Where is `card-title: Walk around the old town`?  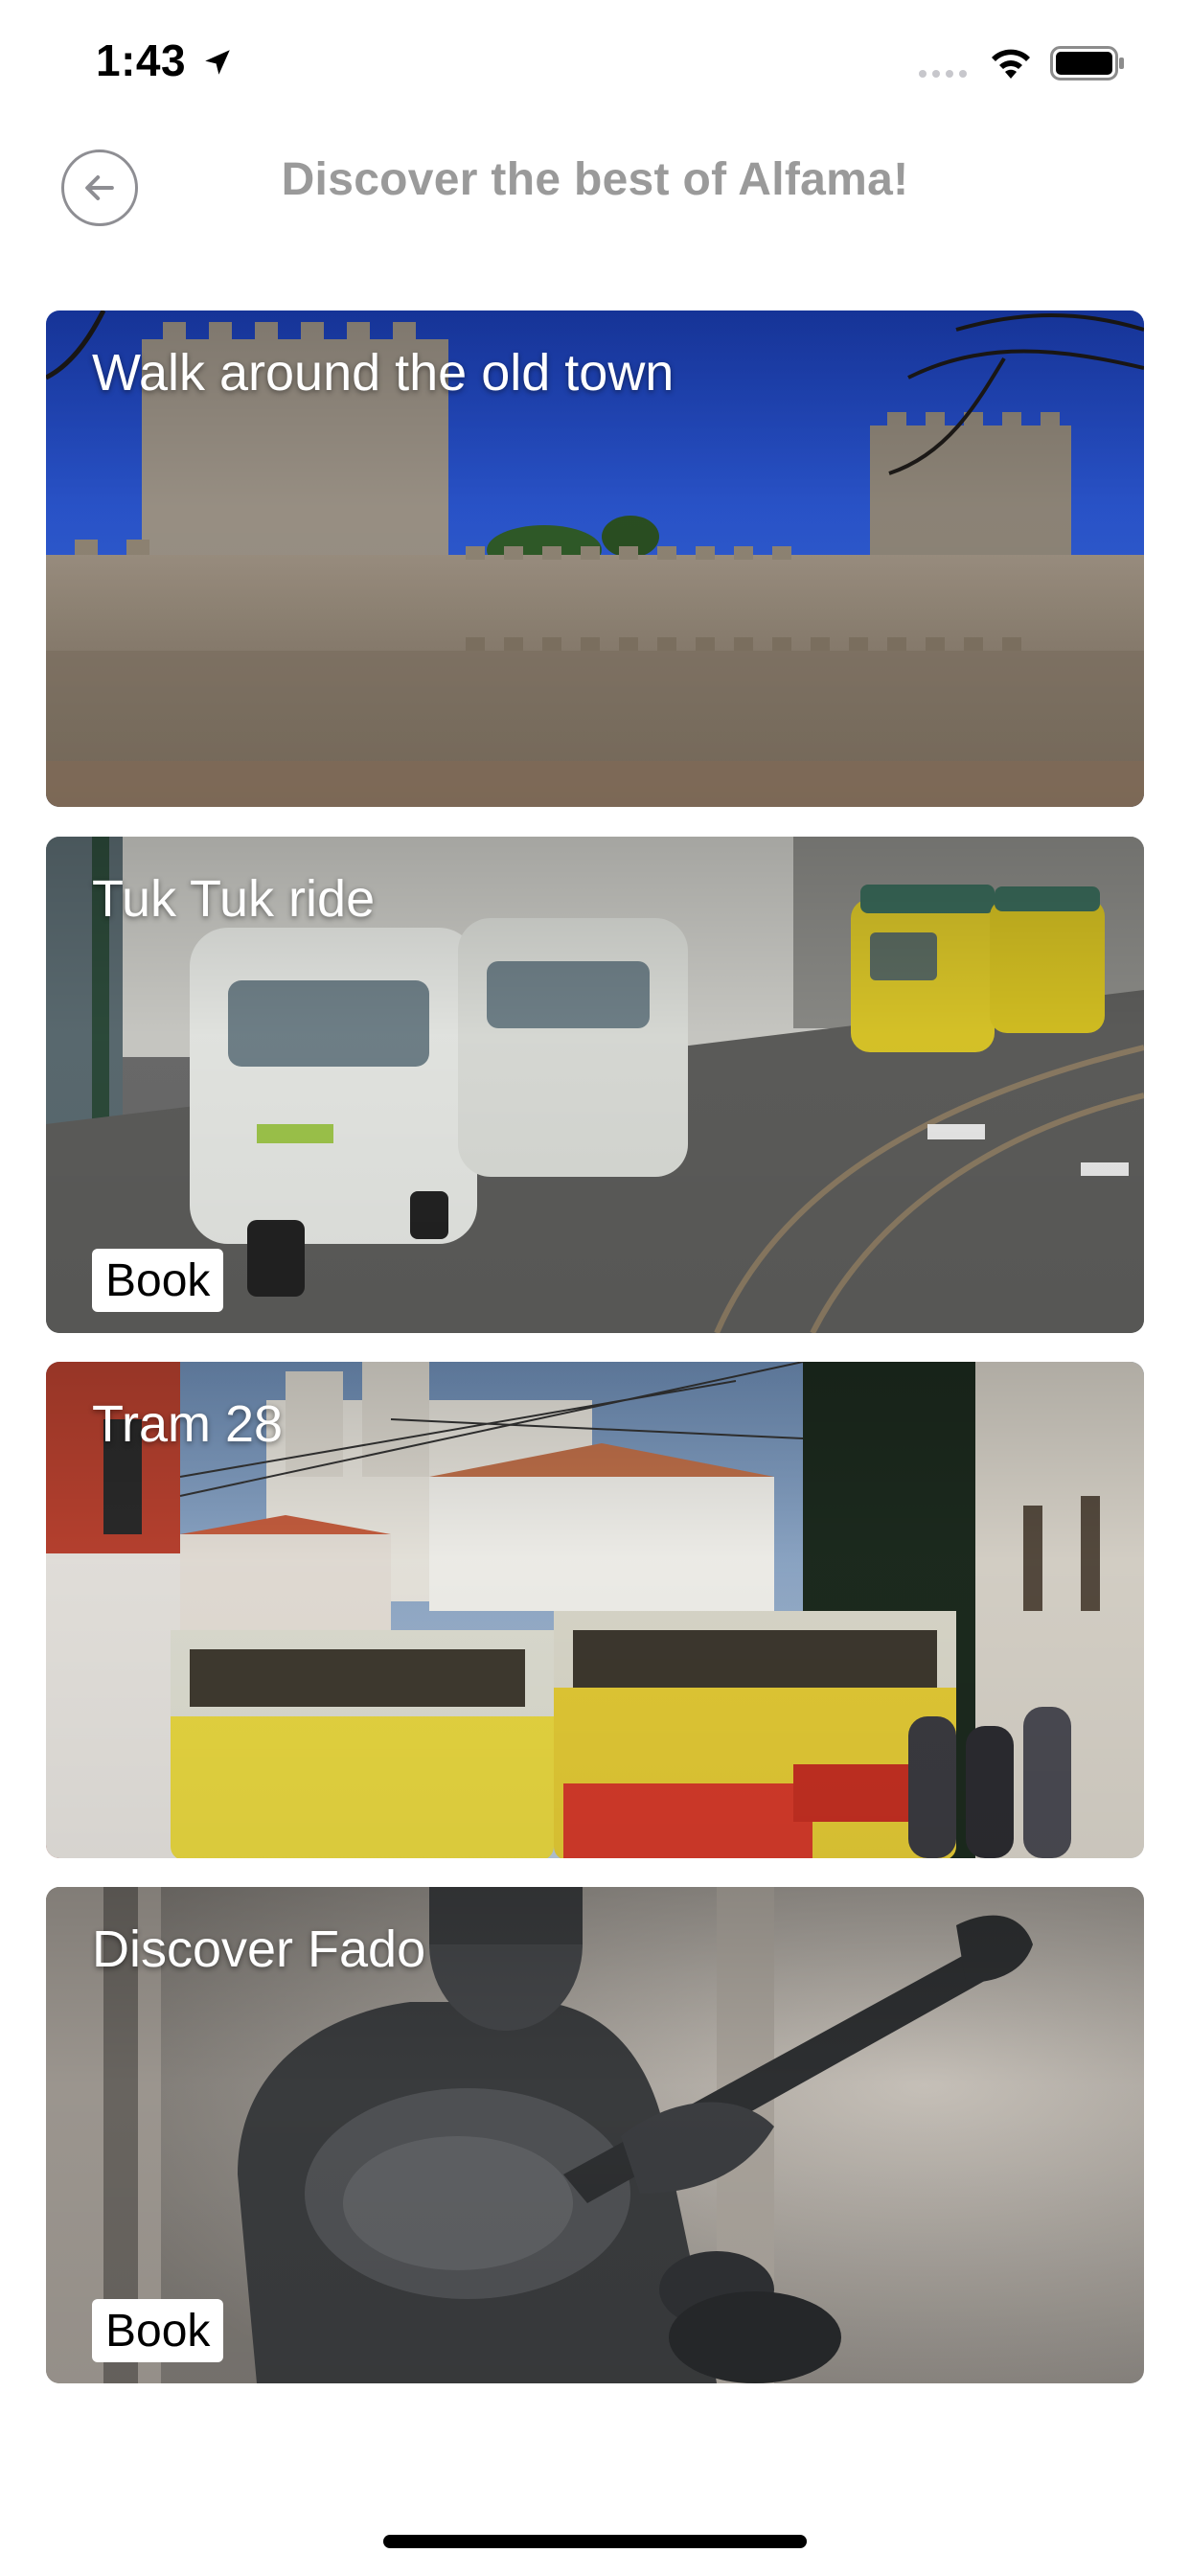
card-title: Walk around the old town is located at coordinates (383, 373).